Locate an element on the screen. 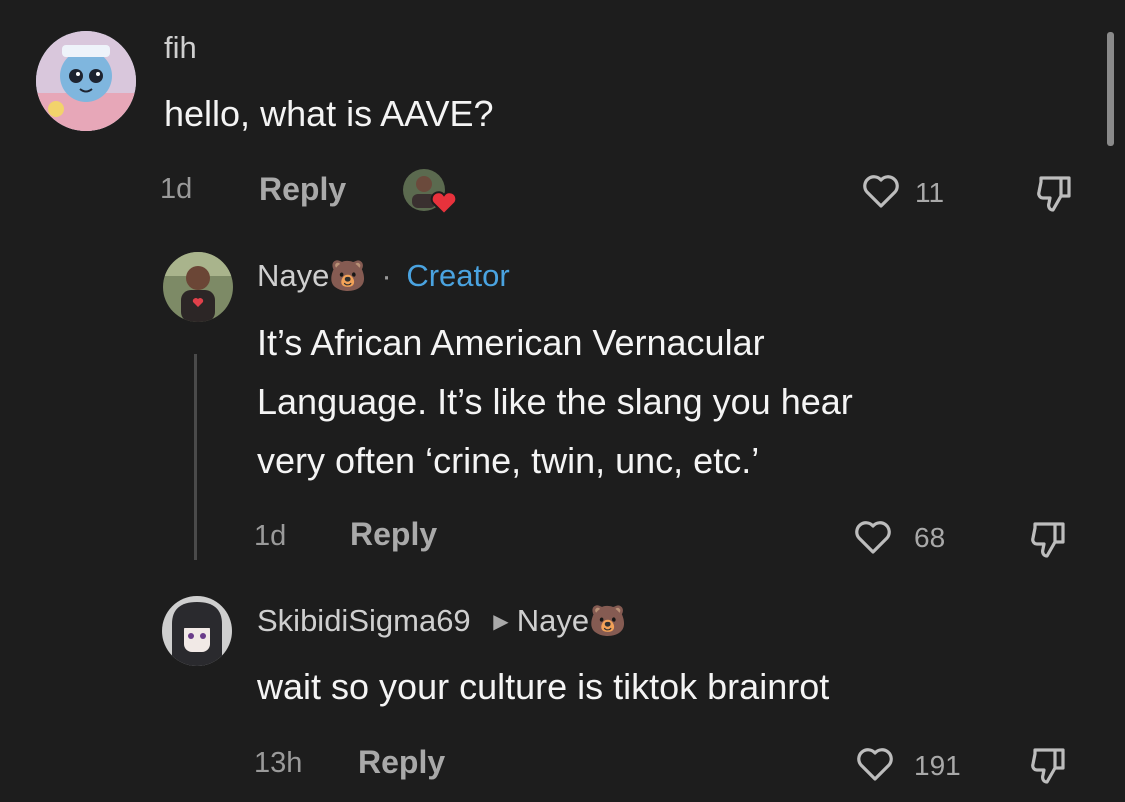 This screenshot has height=802, width=1125. comment-username: SkibidiSigma69 is located at coordinates (364, 620).